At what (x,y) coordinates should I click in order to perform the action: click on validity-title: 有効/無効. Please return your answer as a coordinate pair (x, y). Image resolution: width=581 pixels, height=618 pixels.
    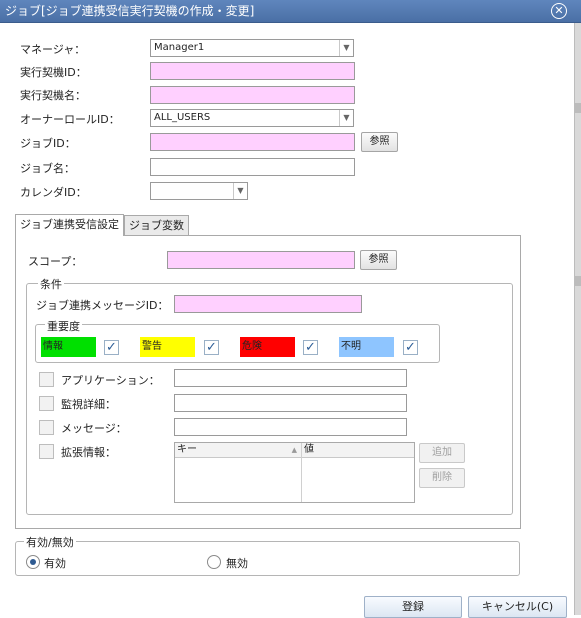
    Looking at the image, I should click on (50, 542).